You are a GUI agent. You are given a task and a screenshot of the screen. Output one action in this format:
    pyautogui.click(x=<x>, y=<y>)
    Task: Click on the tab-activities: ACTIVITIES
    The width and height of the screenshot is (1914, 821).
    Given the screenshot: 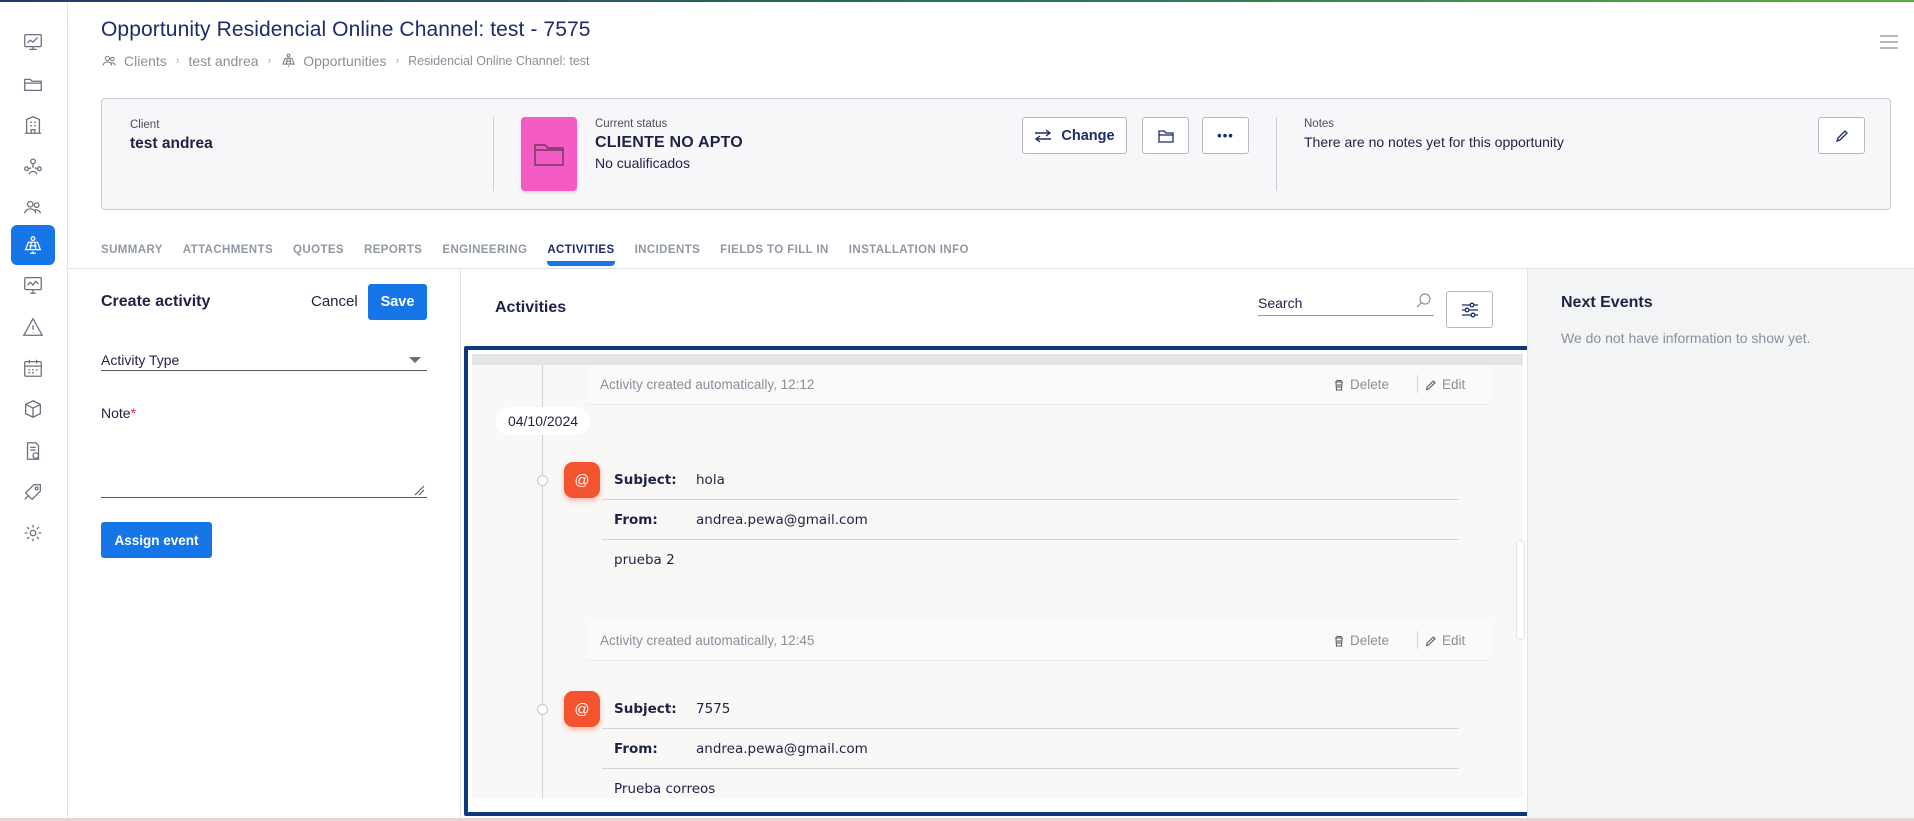 What is the action you would take?
    pyautogui.click(x=581, y=255)
    